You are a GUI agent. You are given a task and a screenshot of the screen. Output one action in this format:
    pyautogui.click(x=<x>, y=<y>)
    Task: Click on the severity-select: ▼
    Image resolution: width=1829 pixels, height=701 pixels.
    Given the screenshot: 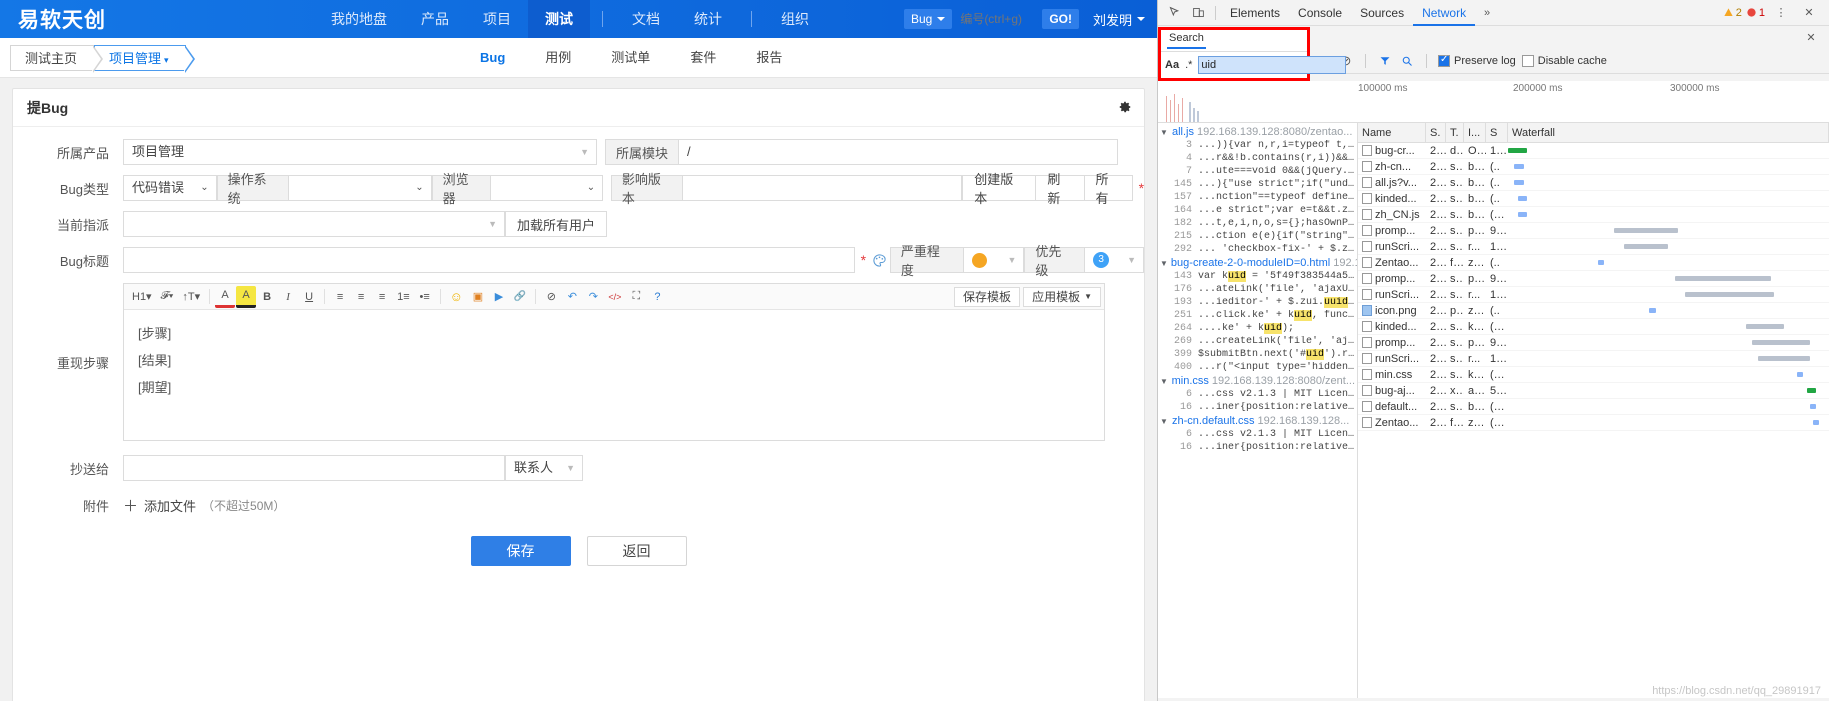 What is the action you would take?
    pyautogui.click(x=993, y=260)
    